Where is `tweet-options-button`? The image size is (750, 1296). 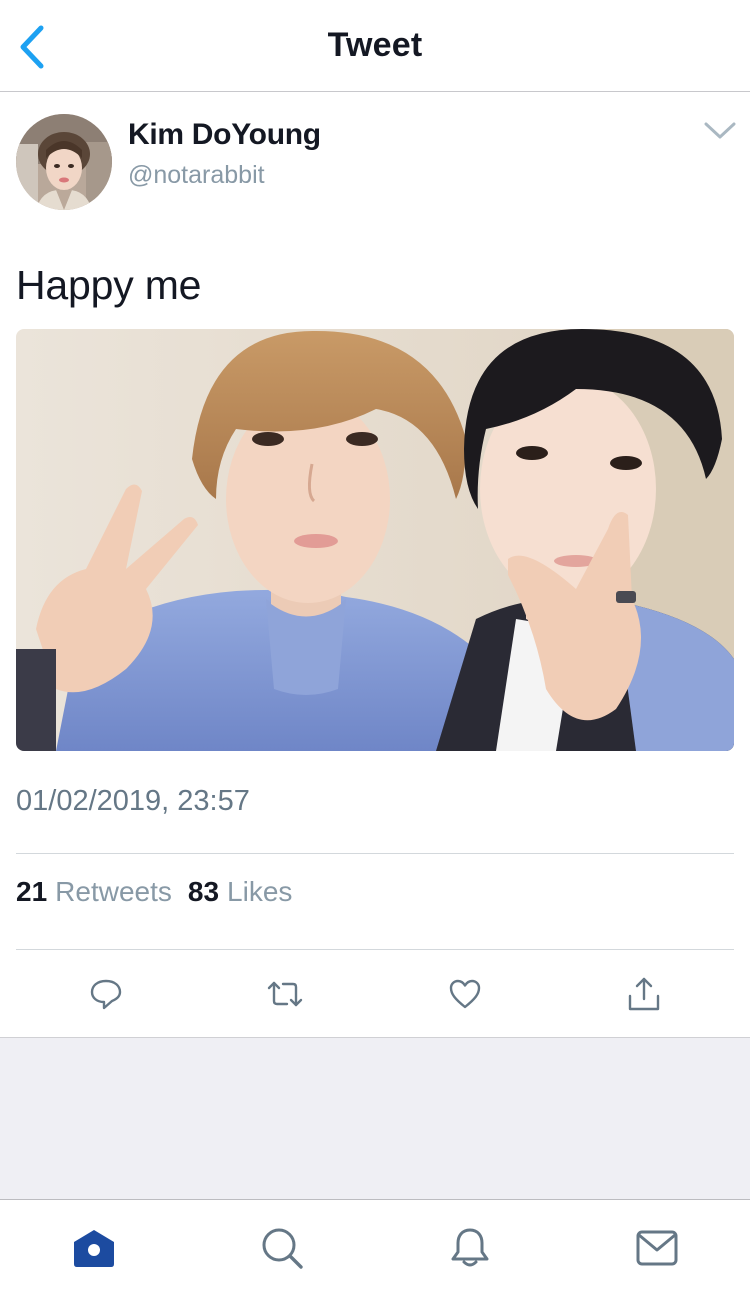
tweet-options-button is located at coordinates (720, 131).